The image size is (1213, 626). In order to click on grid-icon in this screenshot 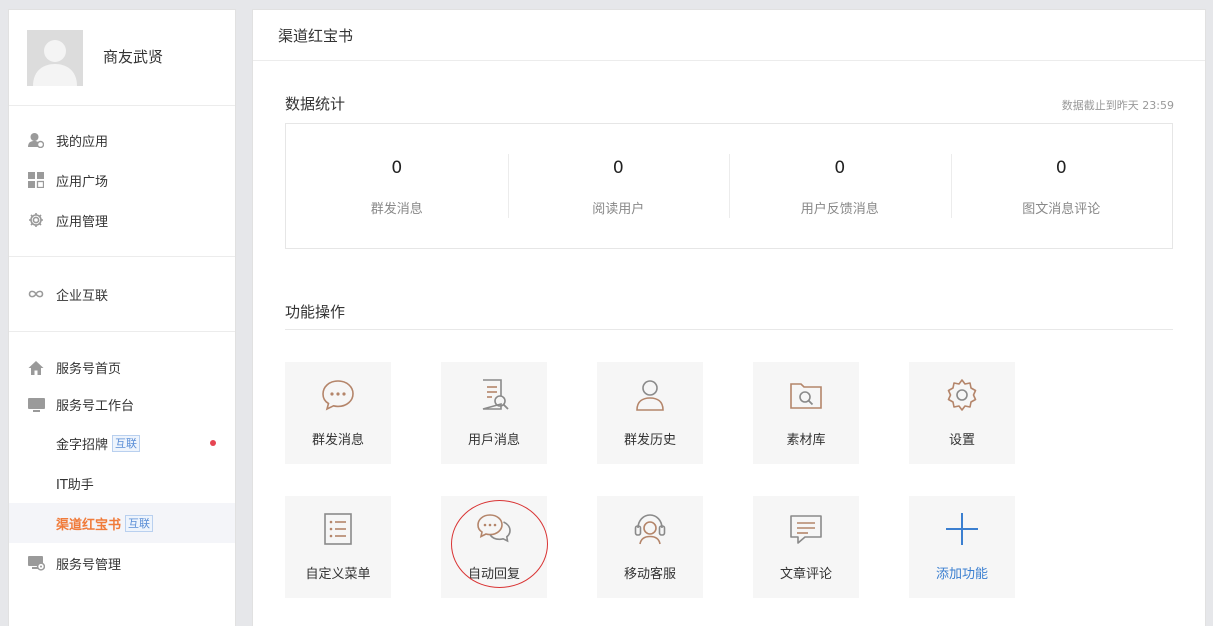, I will do `click(36, 180)`.